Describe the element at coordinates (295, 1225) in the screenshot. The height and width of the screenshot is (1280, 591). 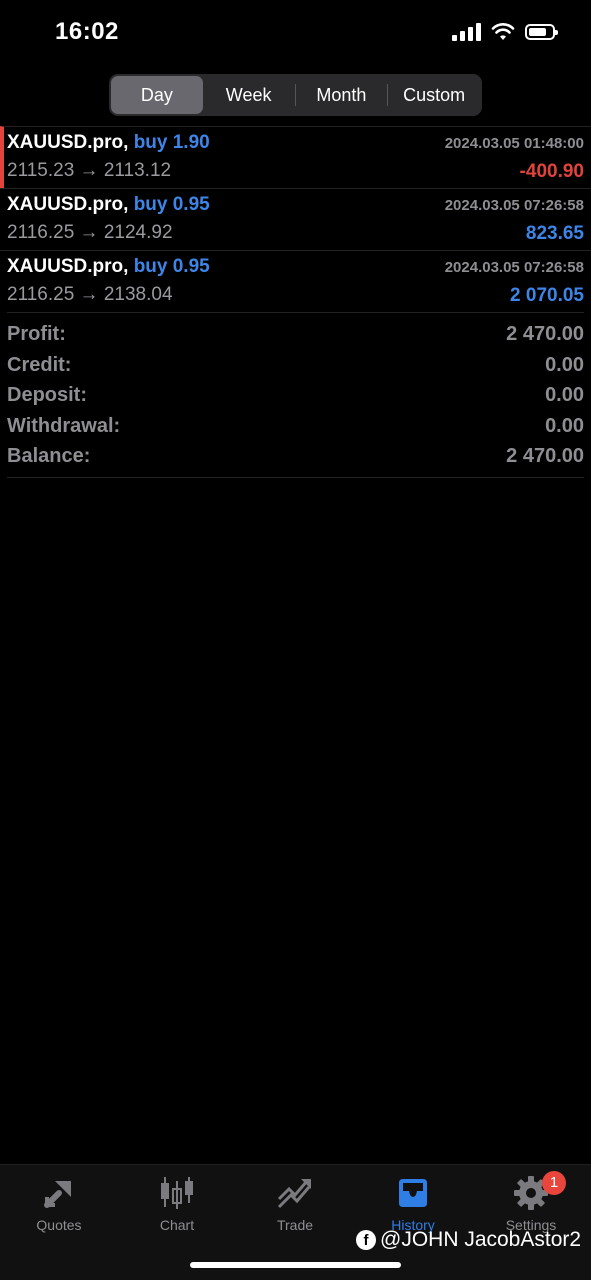
I see `tab-label: Trade` at that location.